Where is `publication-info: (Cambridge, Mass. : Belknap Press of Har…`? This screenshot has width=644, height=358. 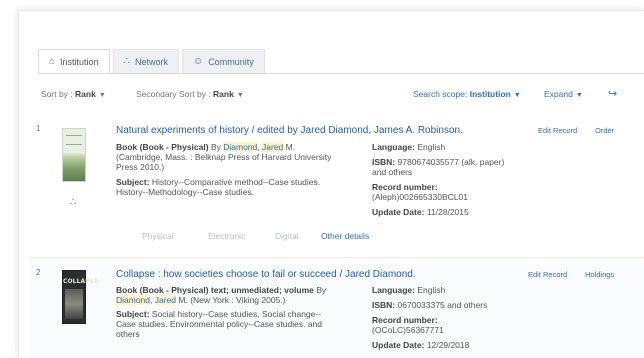 publication-info: (Cambridge, Mass. : Belknap Press of Har… is located at coordinates (224, 162).